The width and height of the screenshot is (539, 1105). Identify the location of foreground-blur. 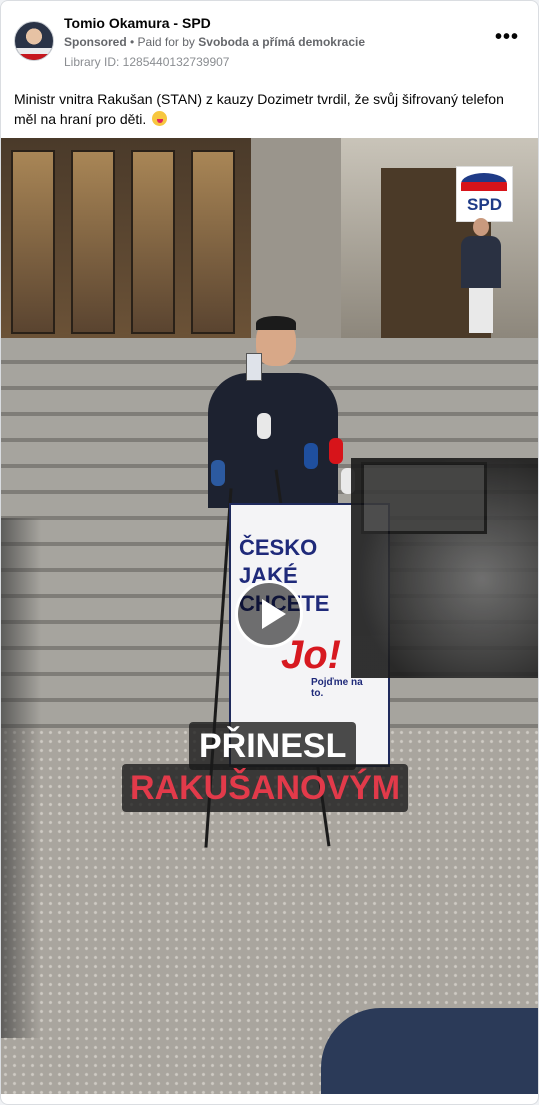
(21, 778).